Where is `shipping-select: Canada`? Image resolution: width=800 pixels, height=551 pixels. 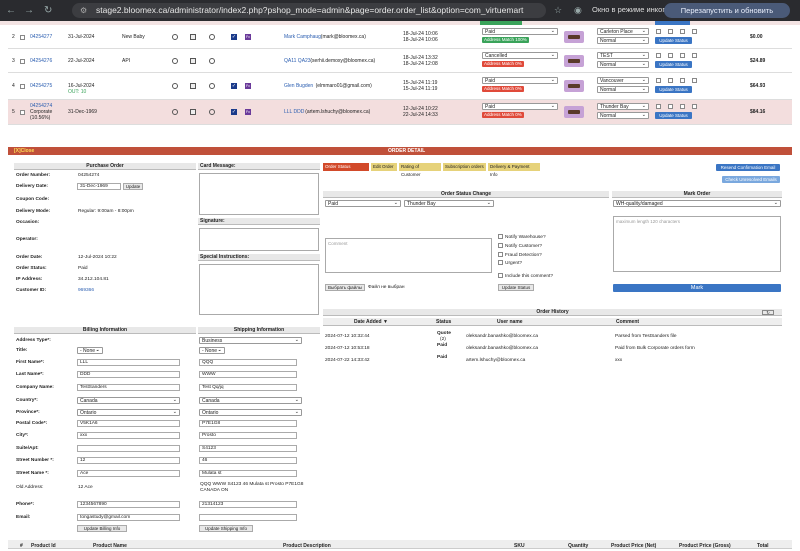 shipping-select: Canada is located at coordinates (250, 400).